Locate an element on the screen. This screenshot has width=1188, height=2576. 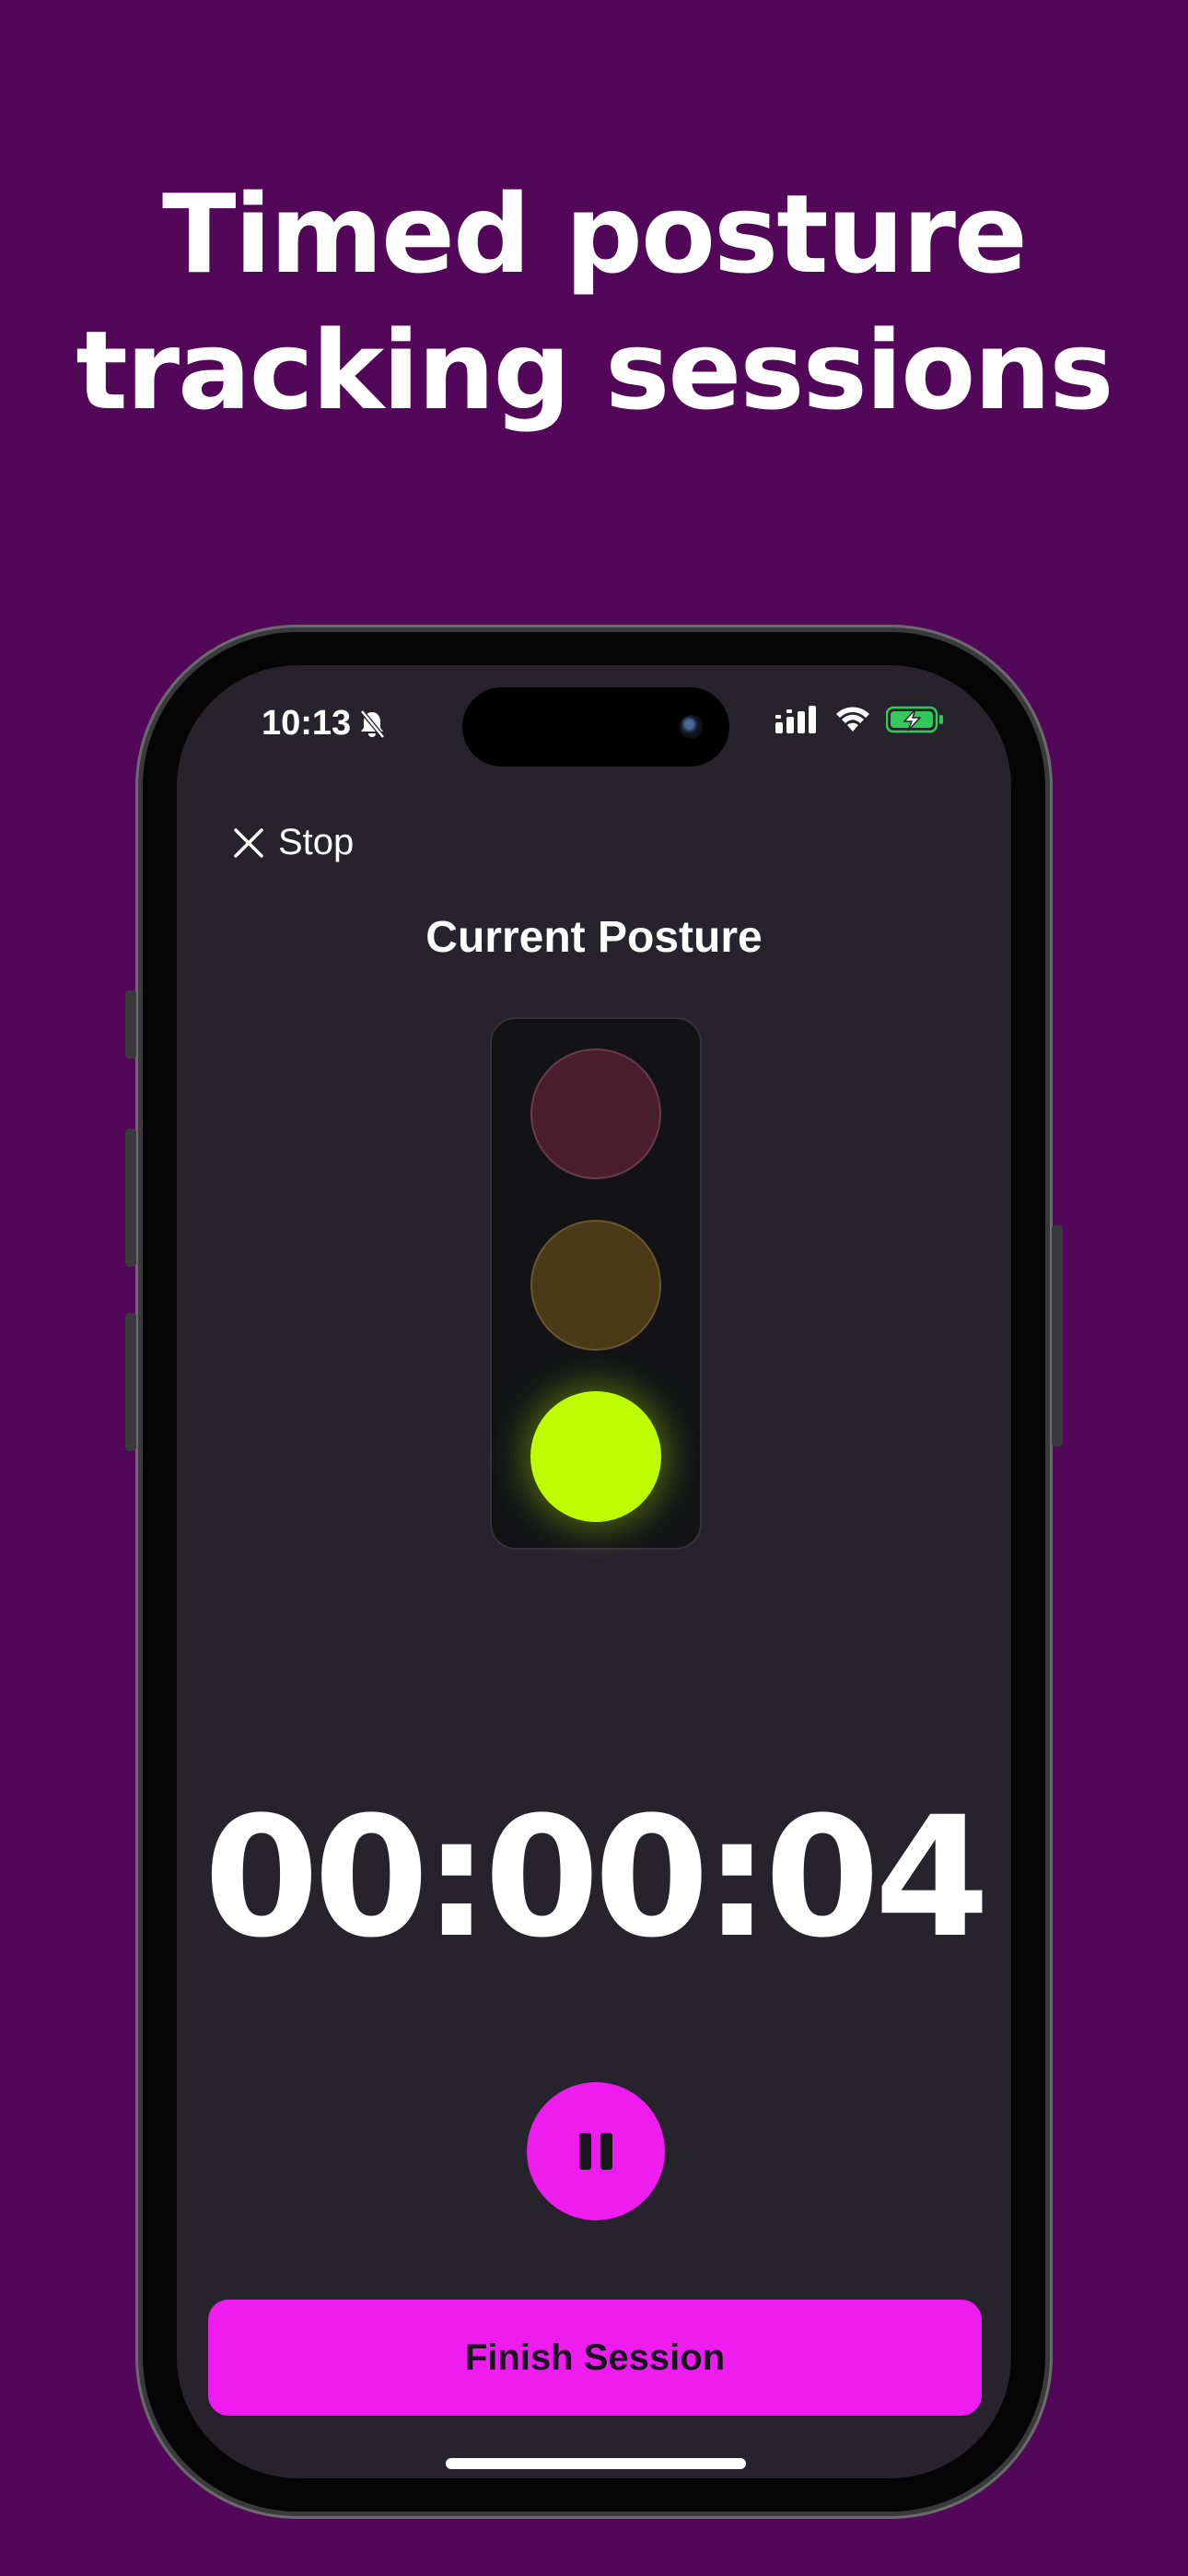
status-bar-time: 10:13 is located at coordinates (324, 724).